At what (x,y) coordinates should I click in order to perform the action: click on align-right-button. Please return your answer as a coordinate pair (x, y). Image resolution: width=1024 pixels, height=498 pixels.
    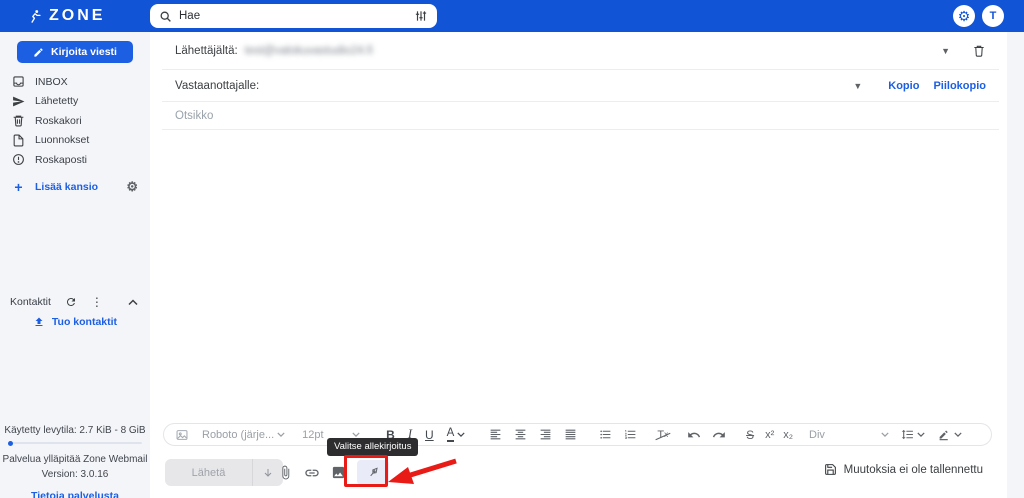
    Looking at the image, I should click on (545, 434).